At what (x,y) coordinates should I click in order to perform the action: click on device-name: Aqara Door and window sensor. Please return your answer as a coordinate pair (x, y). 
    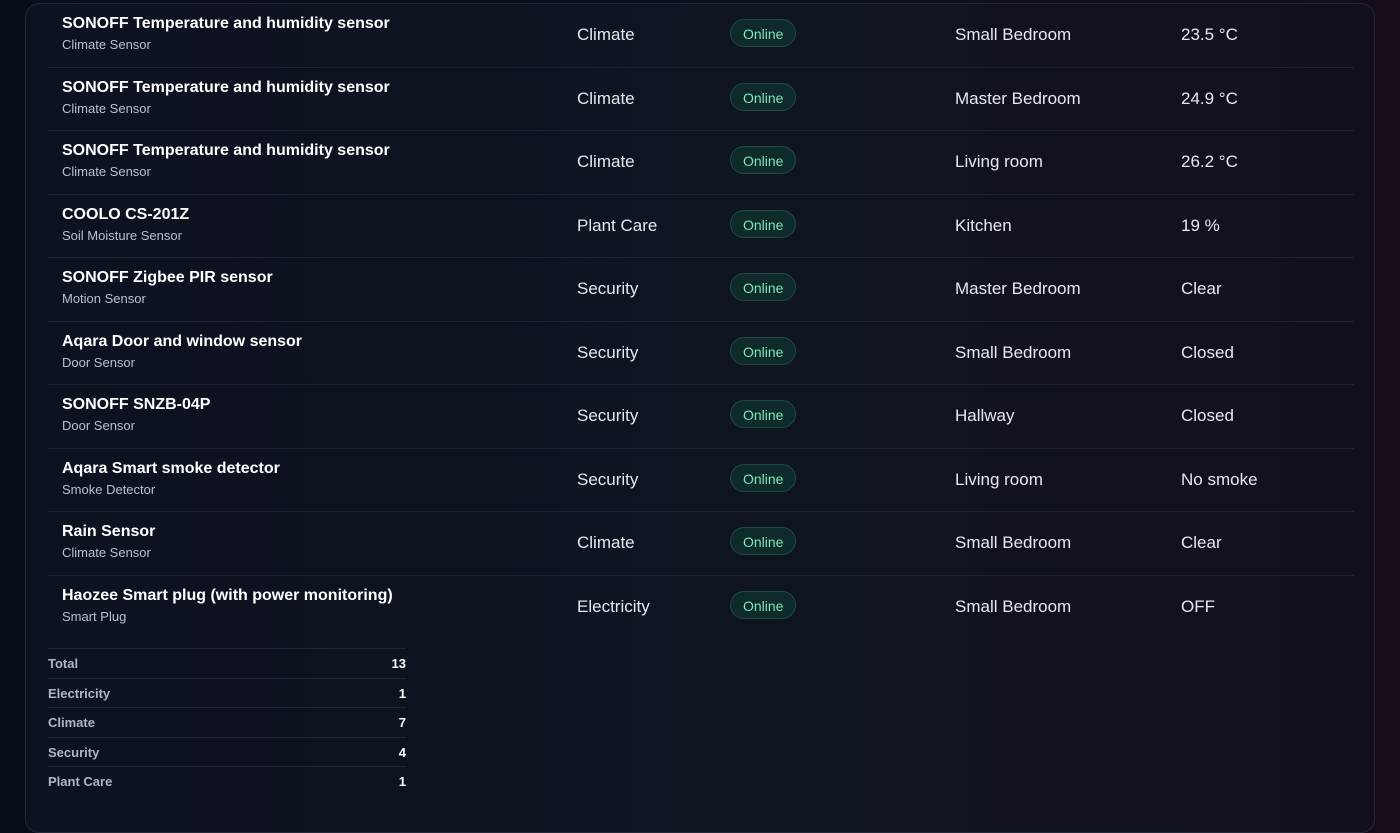
    Looking at the image, I should click on (182, 341).